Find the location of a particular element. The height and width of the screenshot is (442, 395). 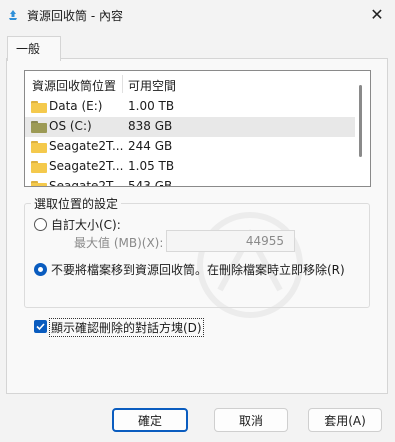

column-header-free-space: 可用空間 is located at coordinates (152, 85).